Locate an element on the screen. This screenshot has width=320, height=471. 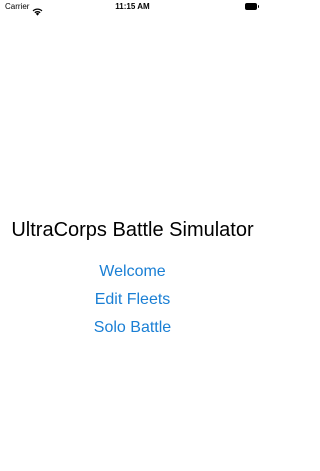
welcome-button: Welcome is located at coordinates (132, 272).